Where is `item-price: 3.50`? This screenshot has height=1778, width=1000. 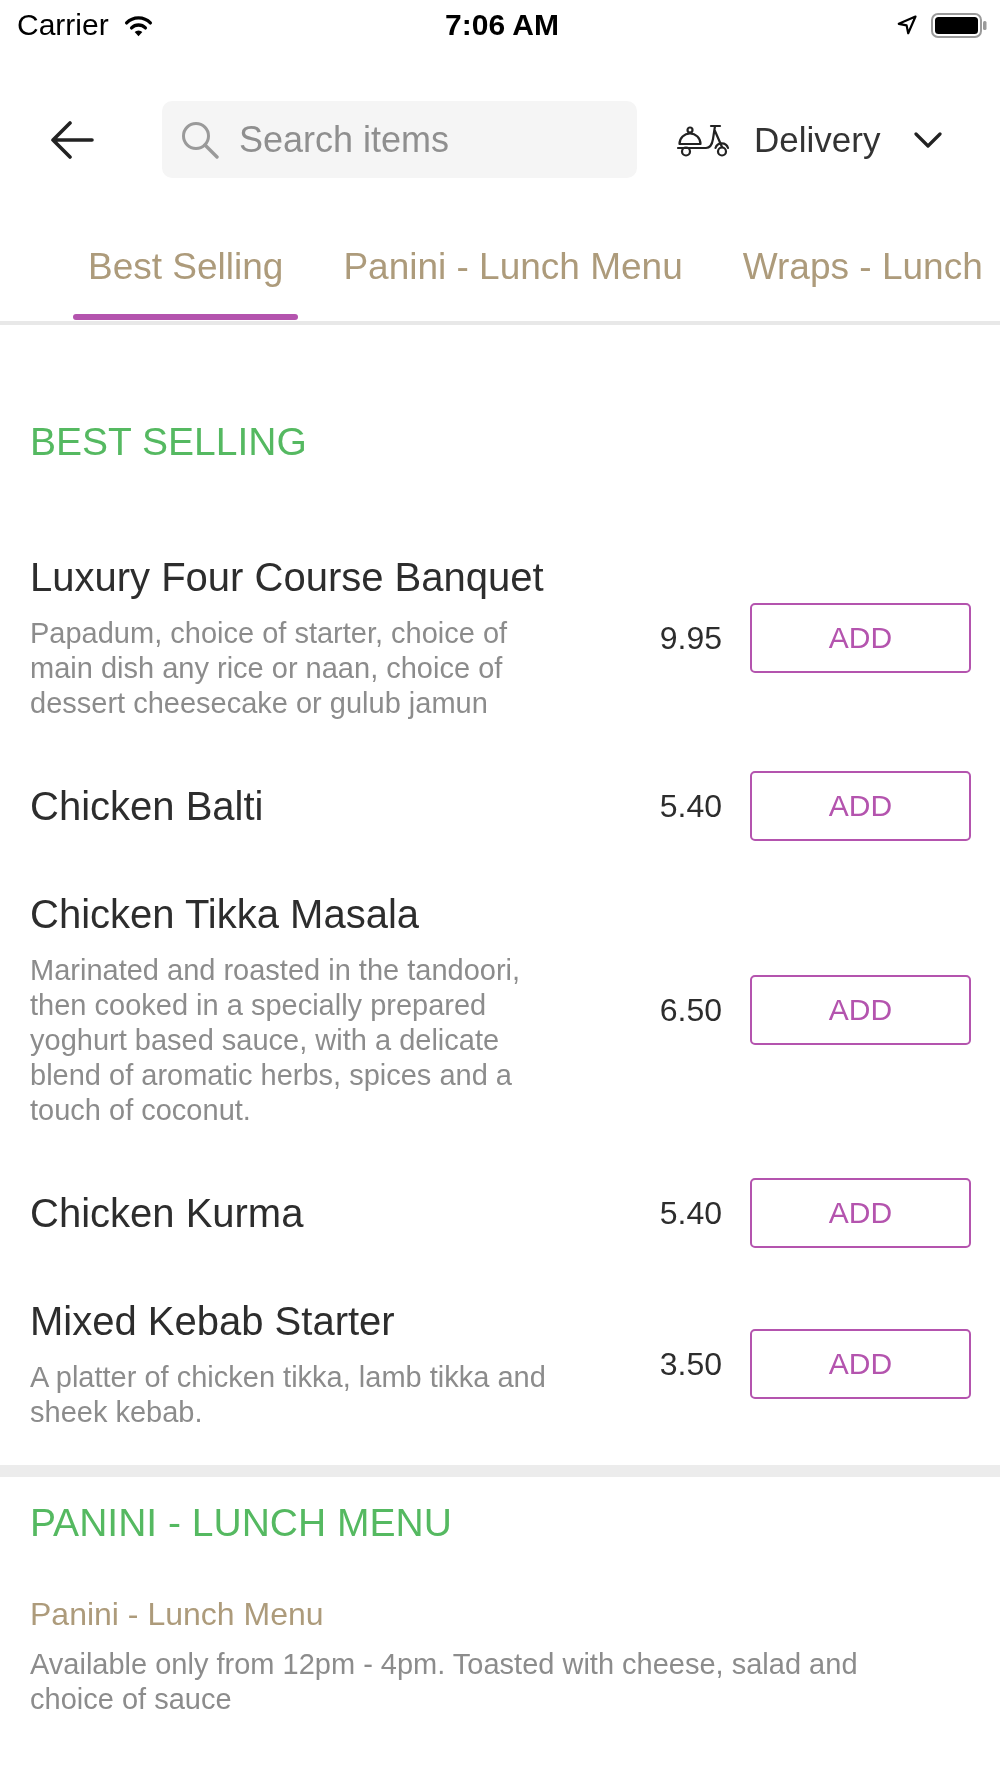 item-price: 3.50 is located at coordinates (690, 1364).